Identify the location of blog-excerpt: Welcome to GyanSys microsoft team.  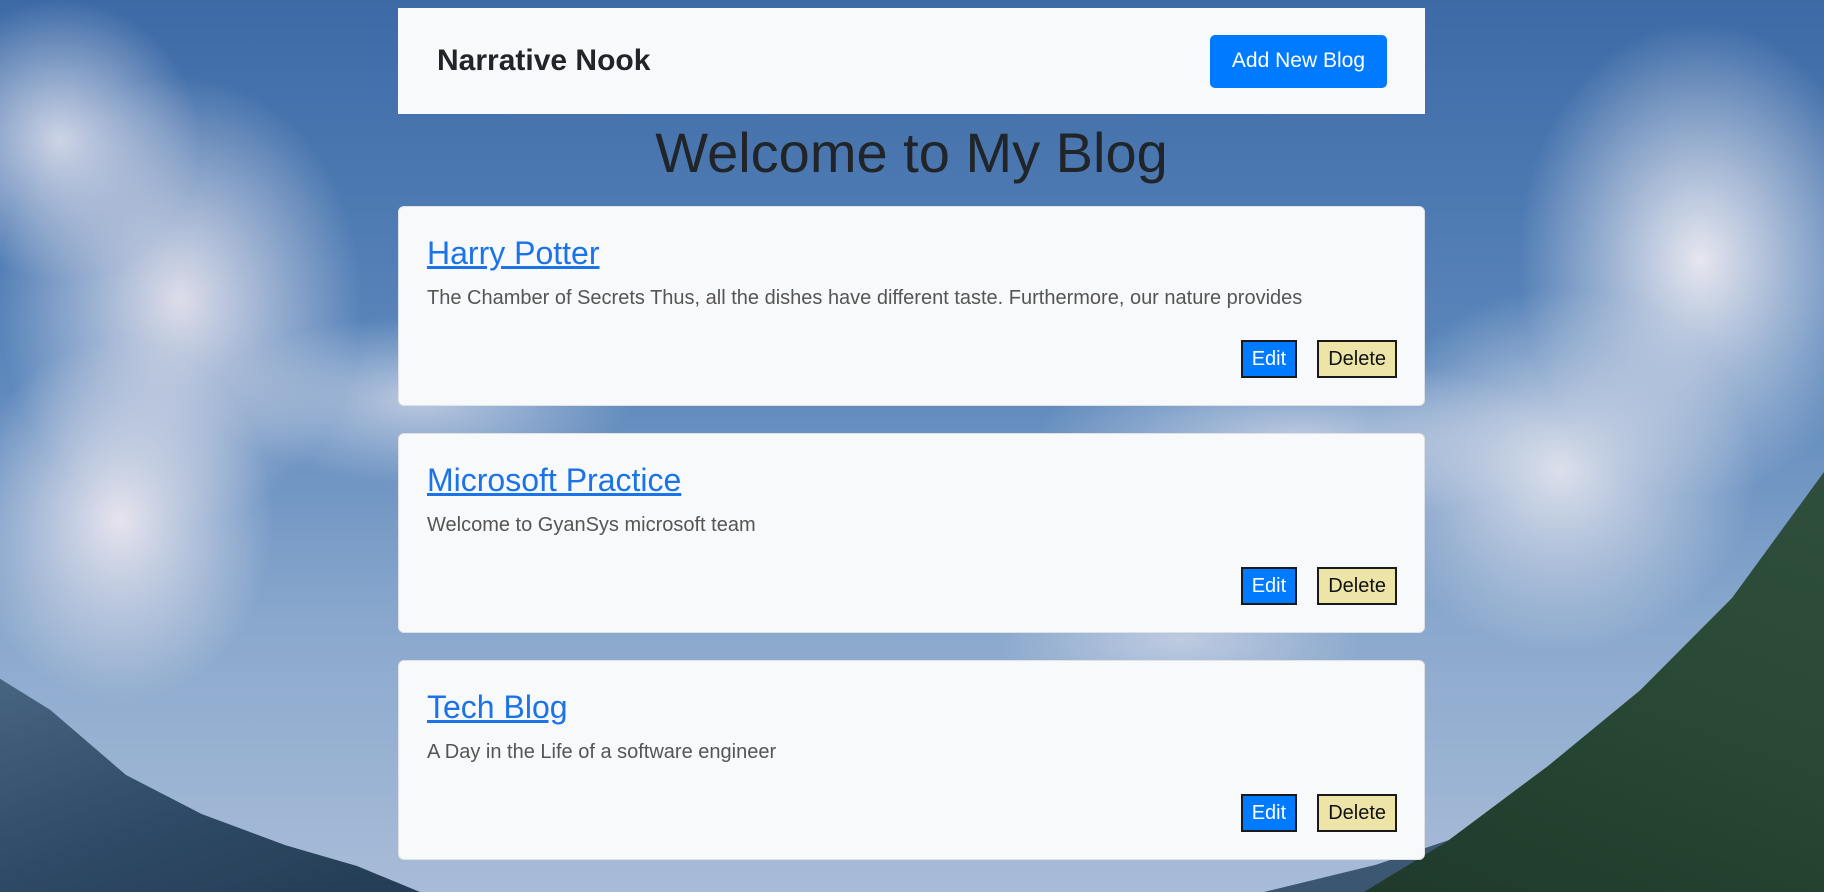
(591, 525).